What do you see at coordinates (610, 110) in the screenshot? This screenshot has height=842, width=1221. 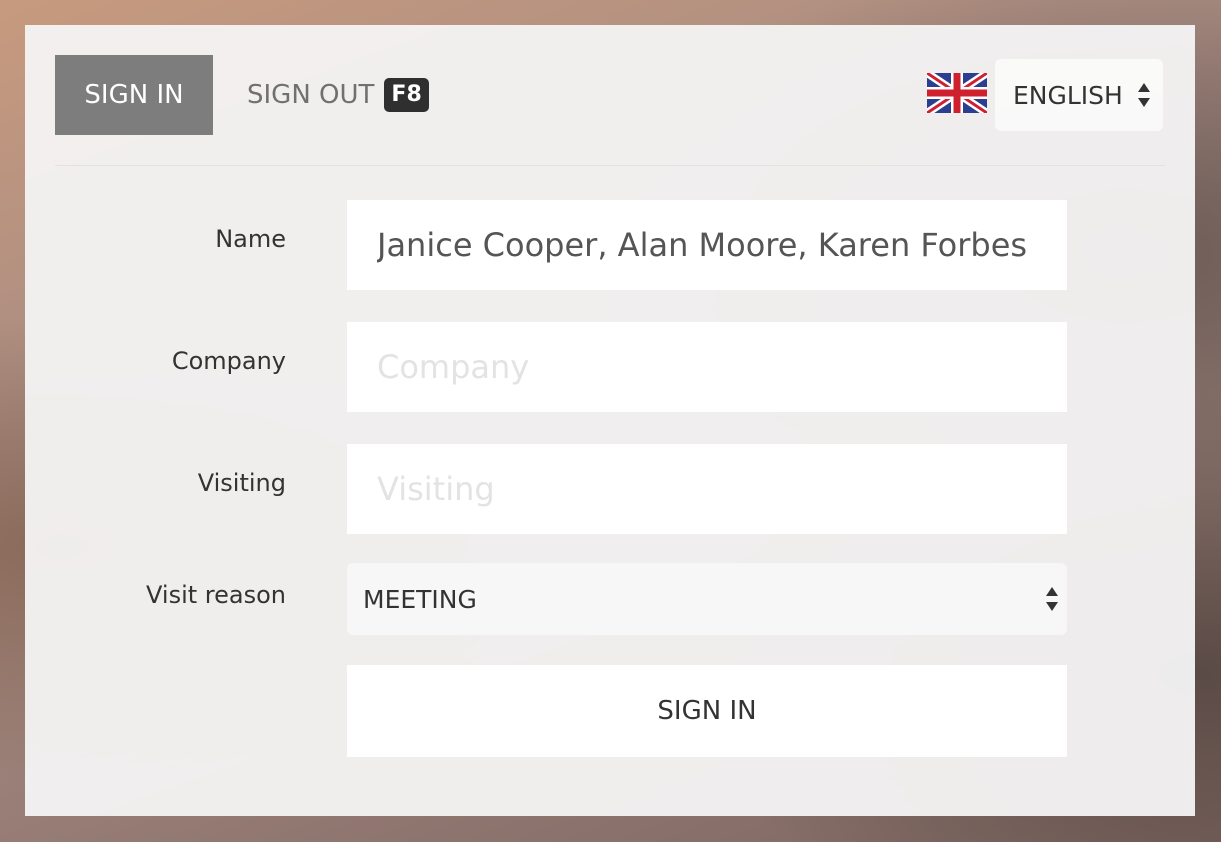 I see `top-bar: SIGN IN SIGN OUT F8 ENGLISH` at bounding box center [610, 110].